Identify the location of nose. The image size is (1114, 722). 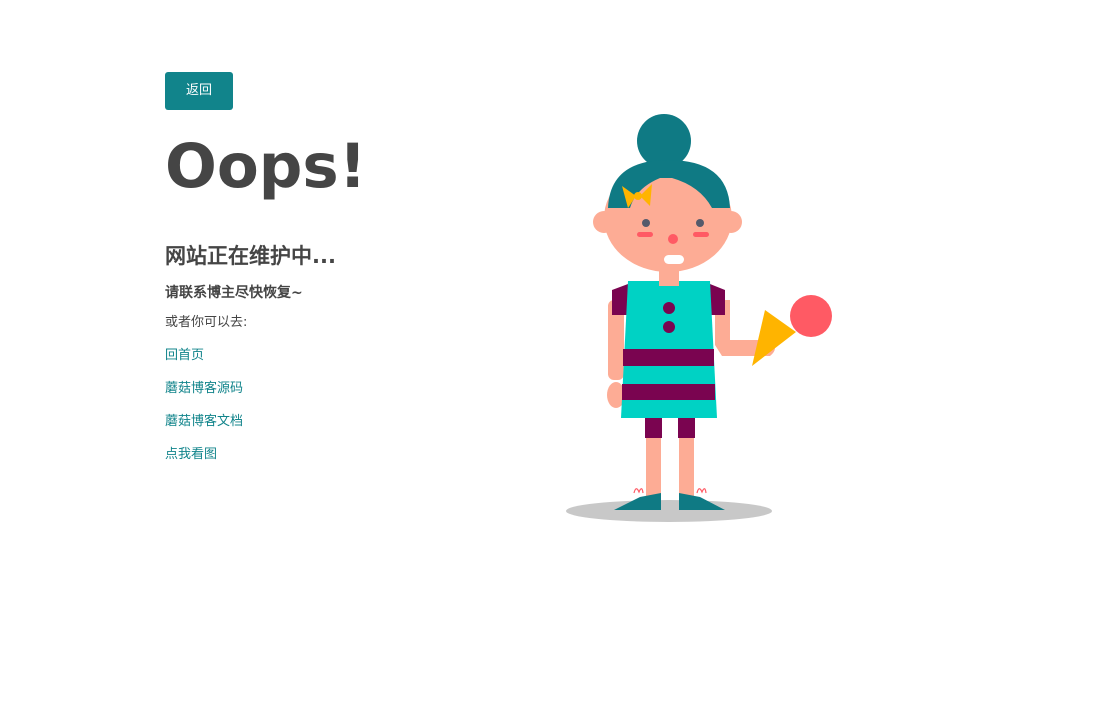
(673, 239).